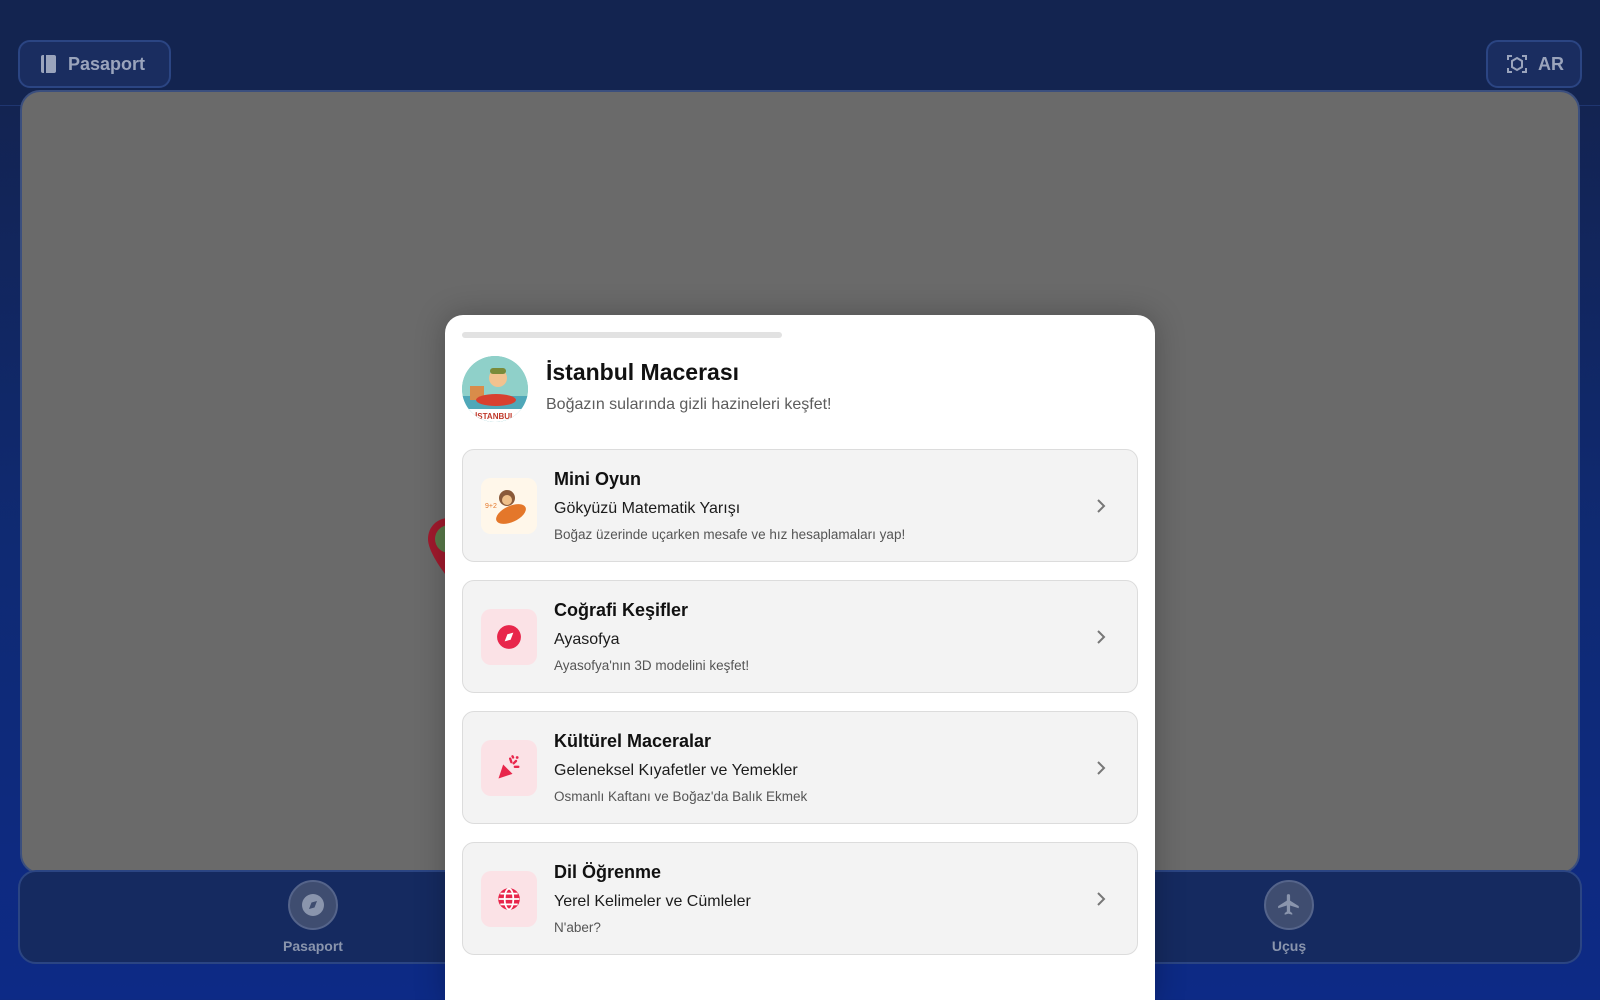 The image size is (1600, 1000). Describe the element at coordinates (608, 872) in the screenshot. I see `card-category: Dil Öğrenme` at that location.